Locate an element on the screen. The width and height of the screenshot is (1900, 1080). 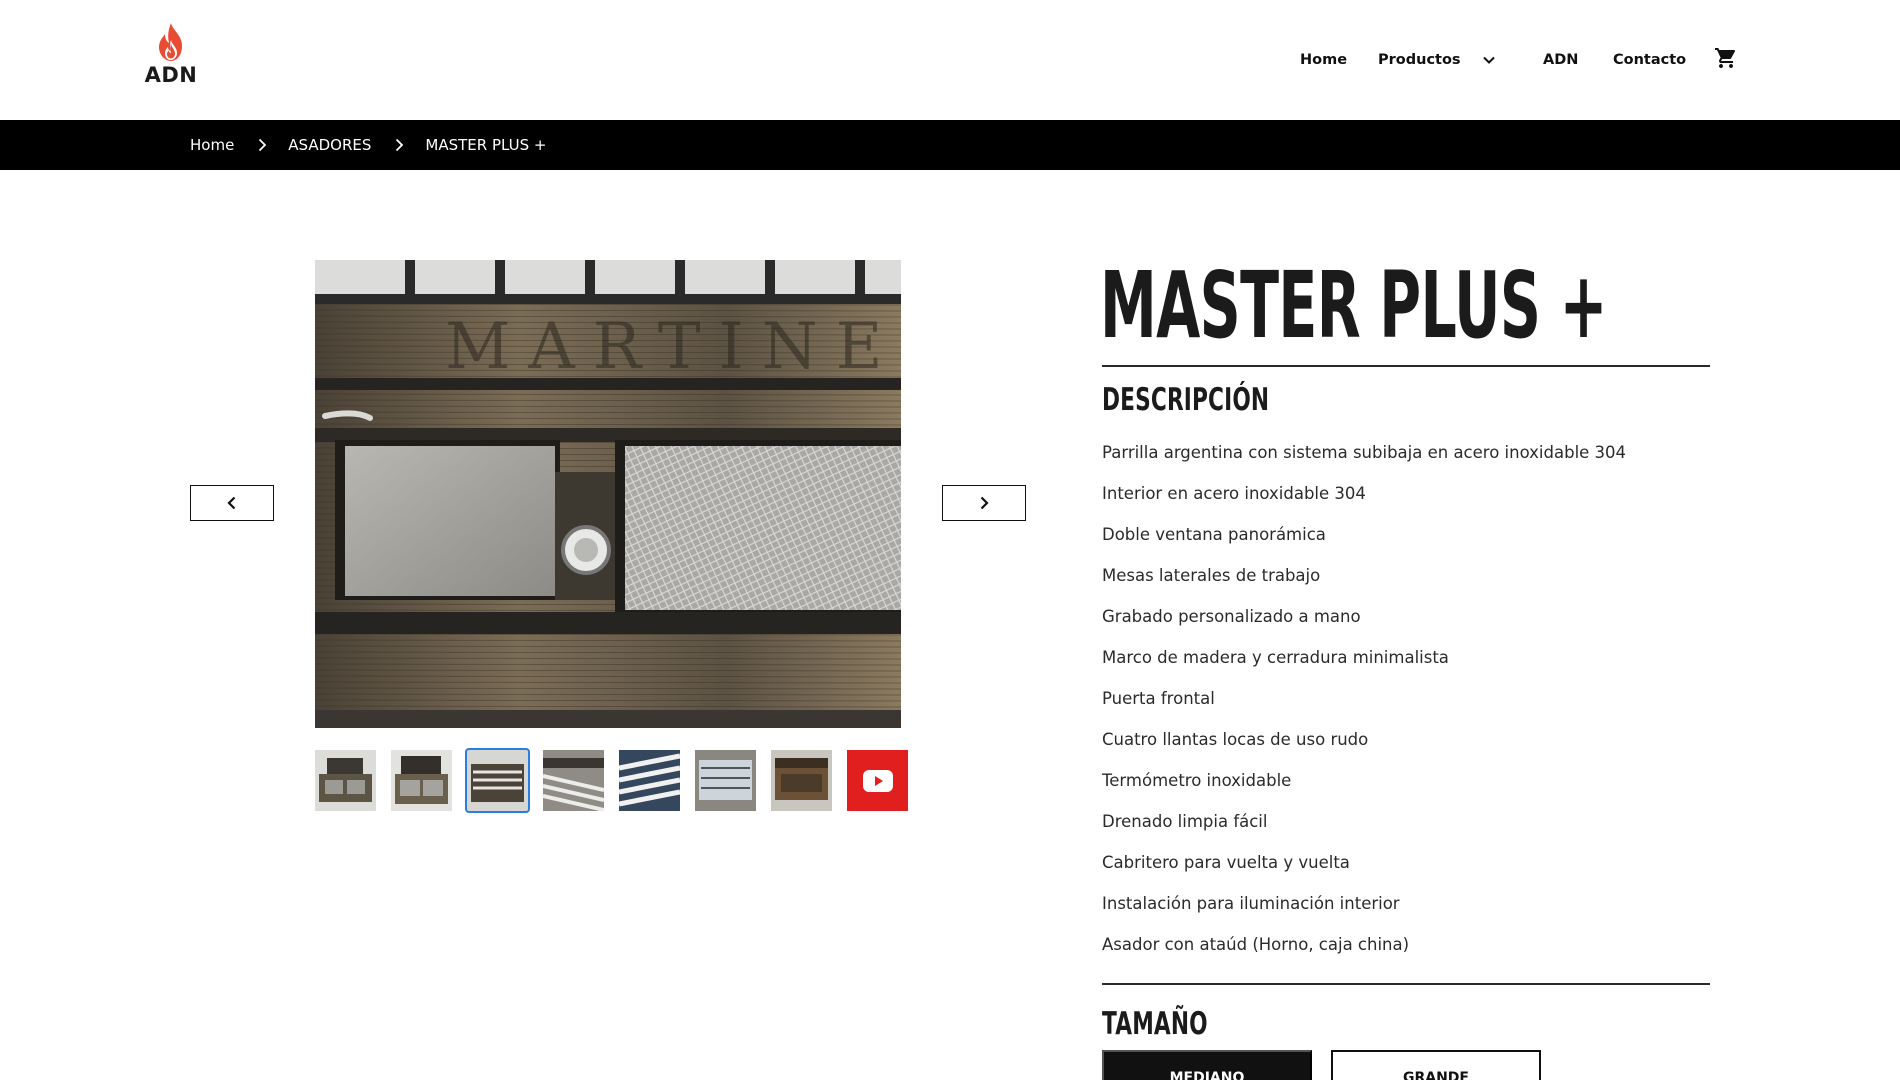
cart-icon is located at coordinates (1725, 58).